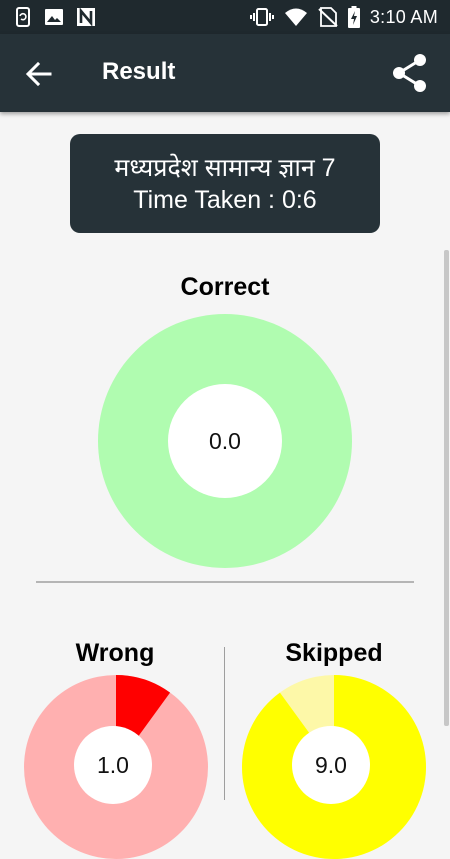 The width and height of the screenshot is (450, 859). Describe the element at coordinates (261, 17) in the screenshot. I see `vibrate-icon` at that location.